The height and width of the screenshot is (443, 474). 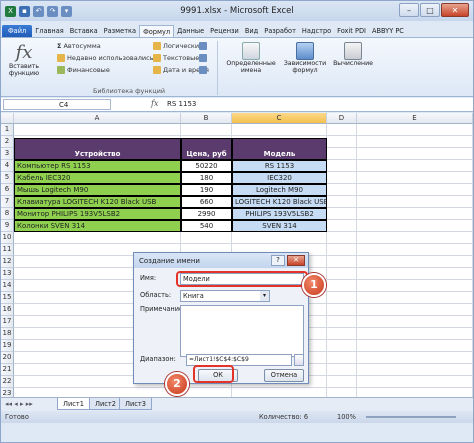 I want to click on row-header: 17, so click(x=7, y=322).